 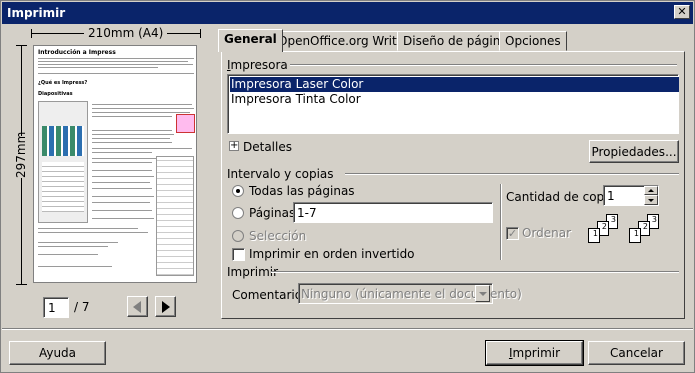 What do you see at coordinates (455, 41) in the screenshot?
I see `tab-diseno-de-pagina: Diseño de página` at bounding box center [455, 41].